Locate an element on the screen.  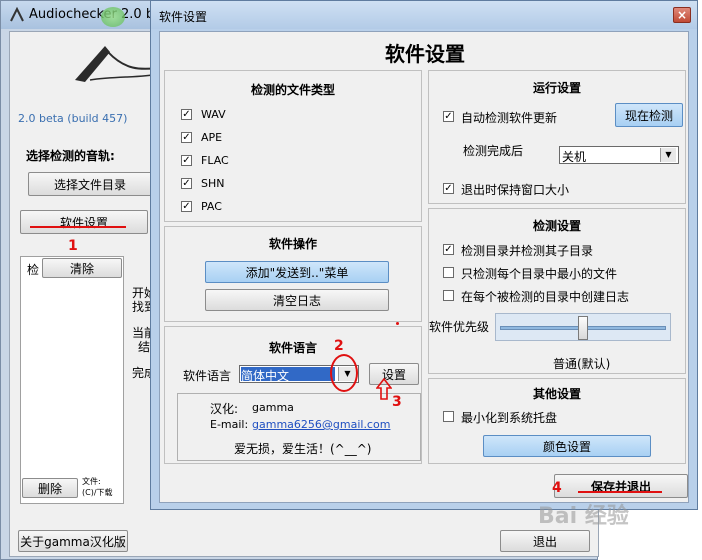
tray-label: 最小化到系统托盘 is located at coordinates (509, 418).